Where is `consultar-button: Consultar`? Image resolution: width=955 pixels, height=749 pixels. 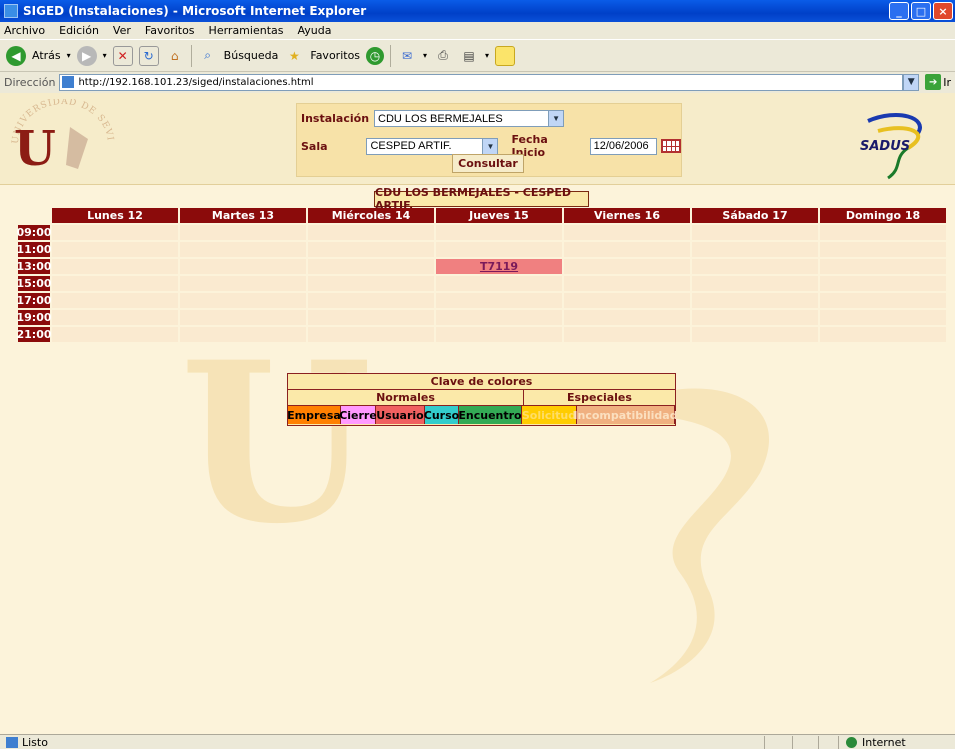 consultar-button: Consultar is located at coordinates (488, 163).